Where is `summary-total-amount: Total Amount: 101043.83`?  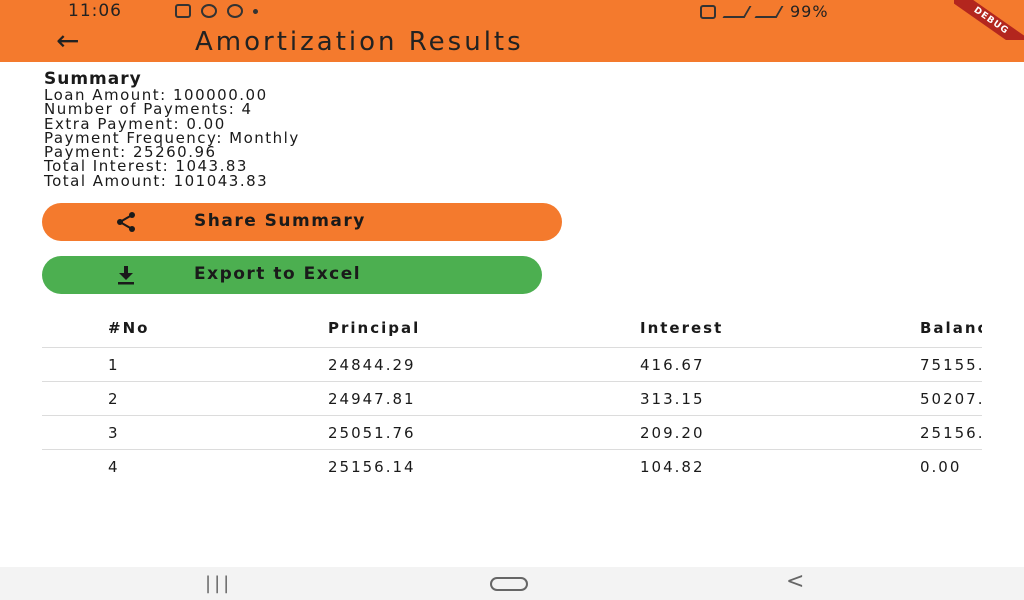 summary-total-amount: Total Amount: 101043.83 is located at coordinates (156, 180).